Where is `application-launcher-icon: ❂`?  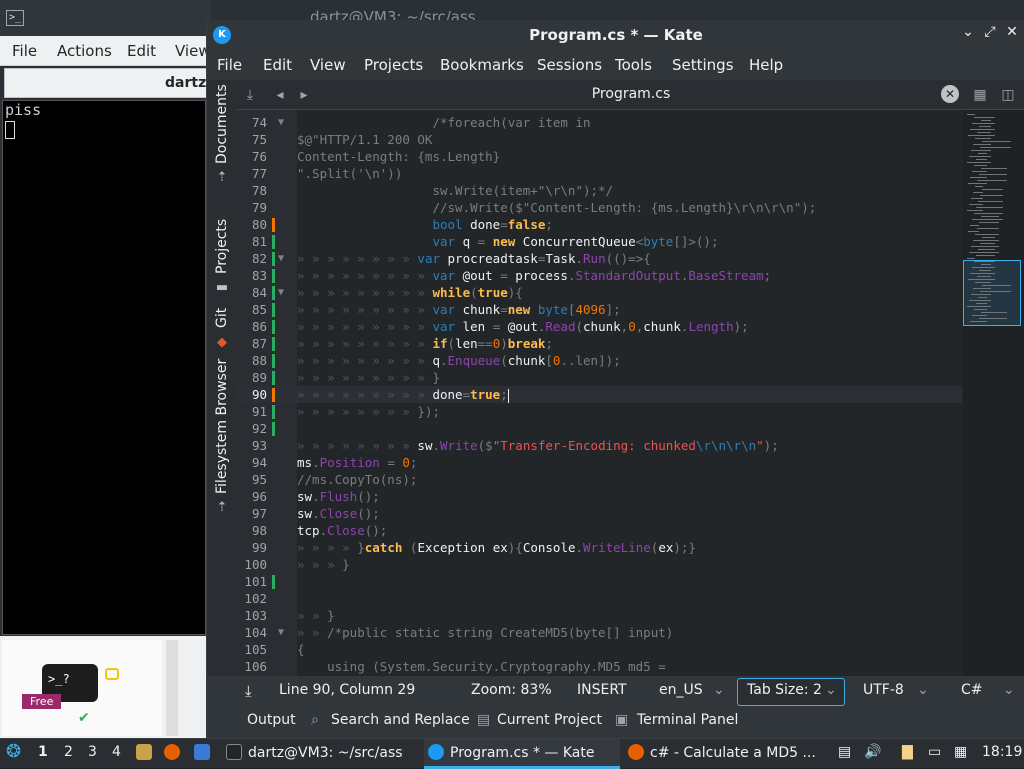 application-launcher-icon: ❂ is located at coordinates (13, 751).